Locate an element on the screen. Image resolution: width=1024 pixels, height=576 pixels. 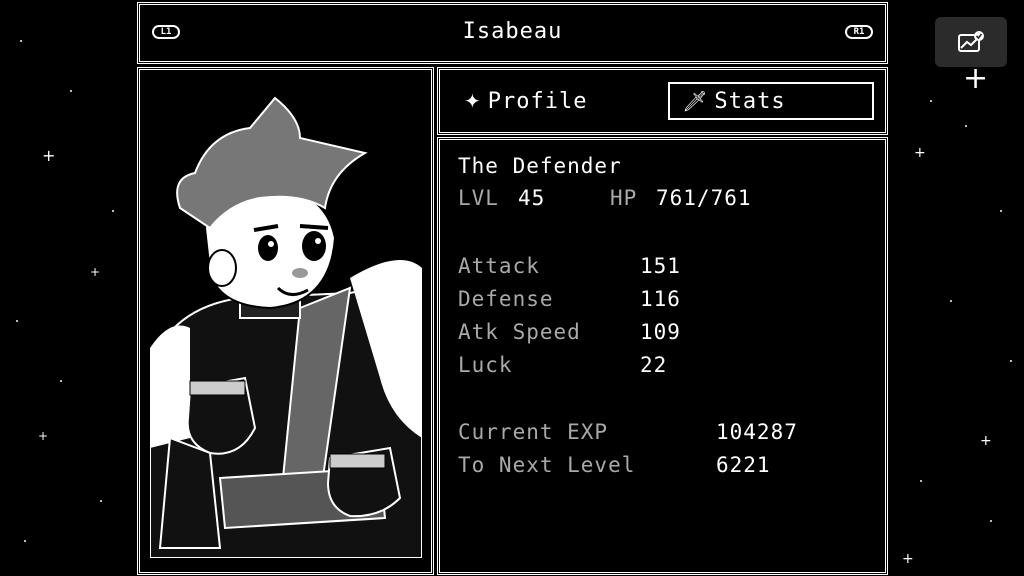
title-bar: L1 Isabeau R1 is located at coordinates (512, 33).